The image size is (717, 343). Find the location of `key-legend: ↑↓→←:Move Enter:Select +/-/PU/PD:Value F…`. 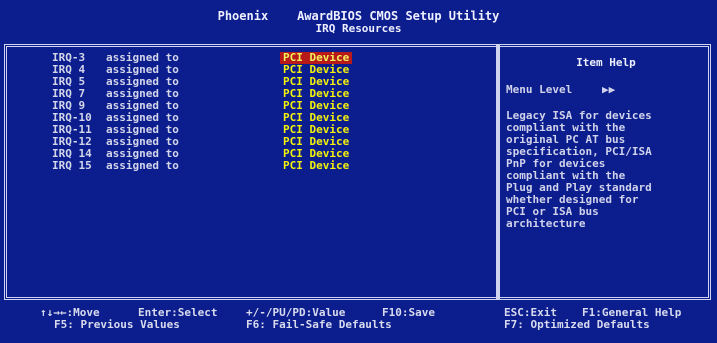

key-legend: ↑↓→←:Move Enter:Select +/-/PU/PD:Value F… is located at coordinates (358, 324).